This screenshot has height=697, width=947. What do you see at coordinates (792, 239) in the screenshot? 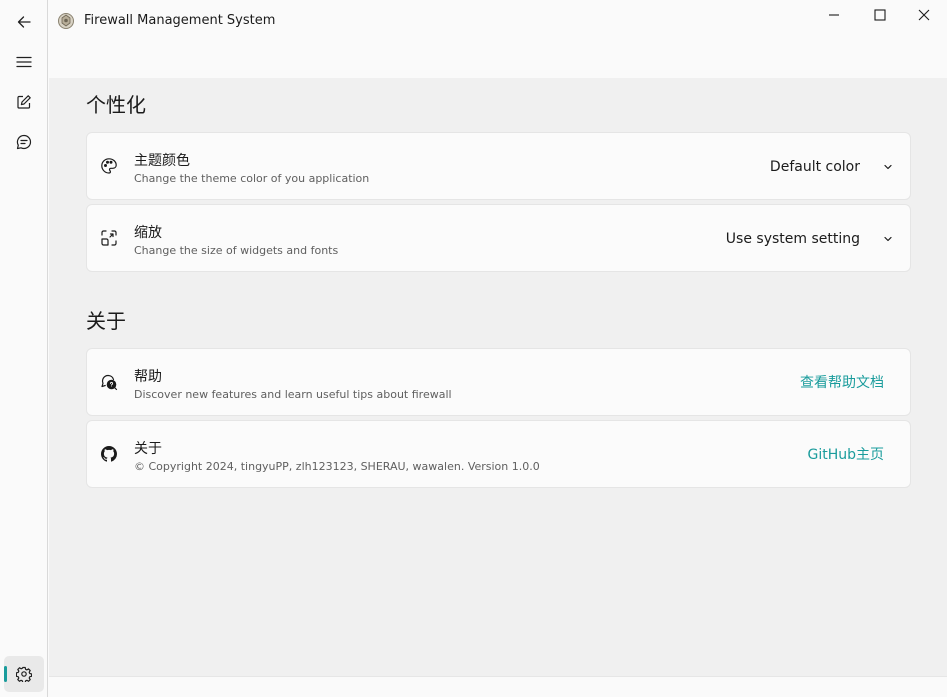
I see `zoom-value: Use system setting` at bounding box center [792, 239].